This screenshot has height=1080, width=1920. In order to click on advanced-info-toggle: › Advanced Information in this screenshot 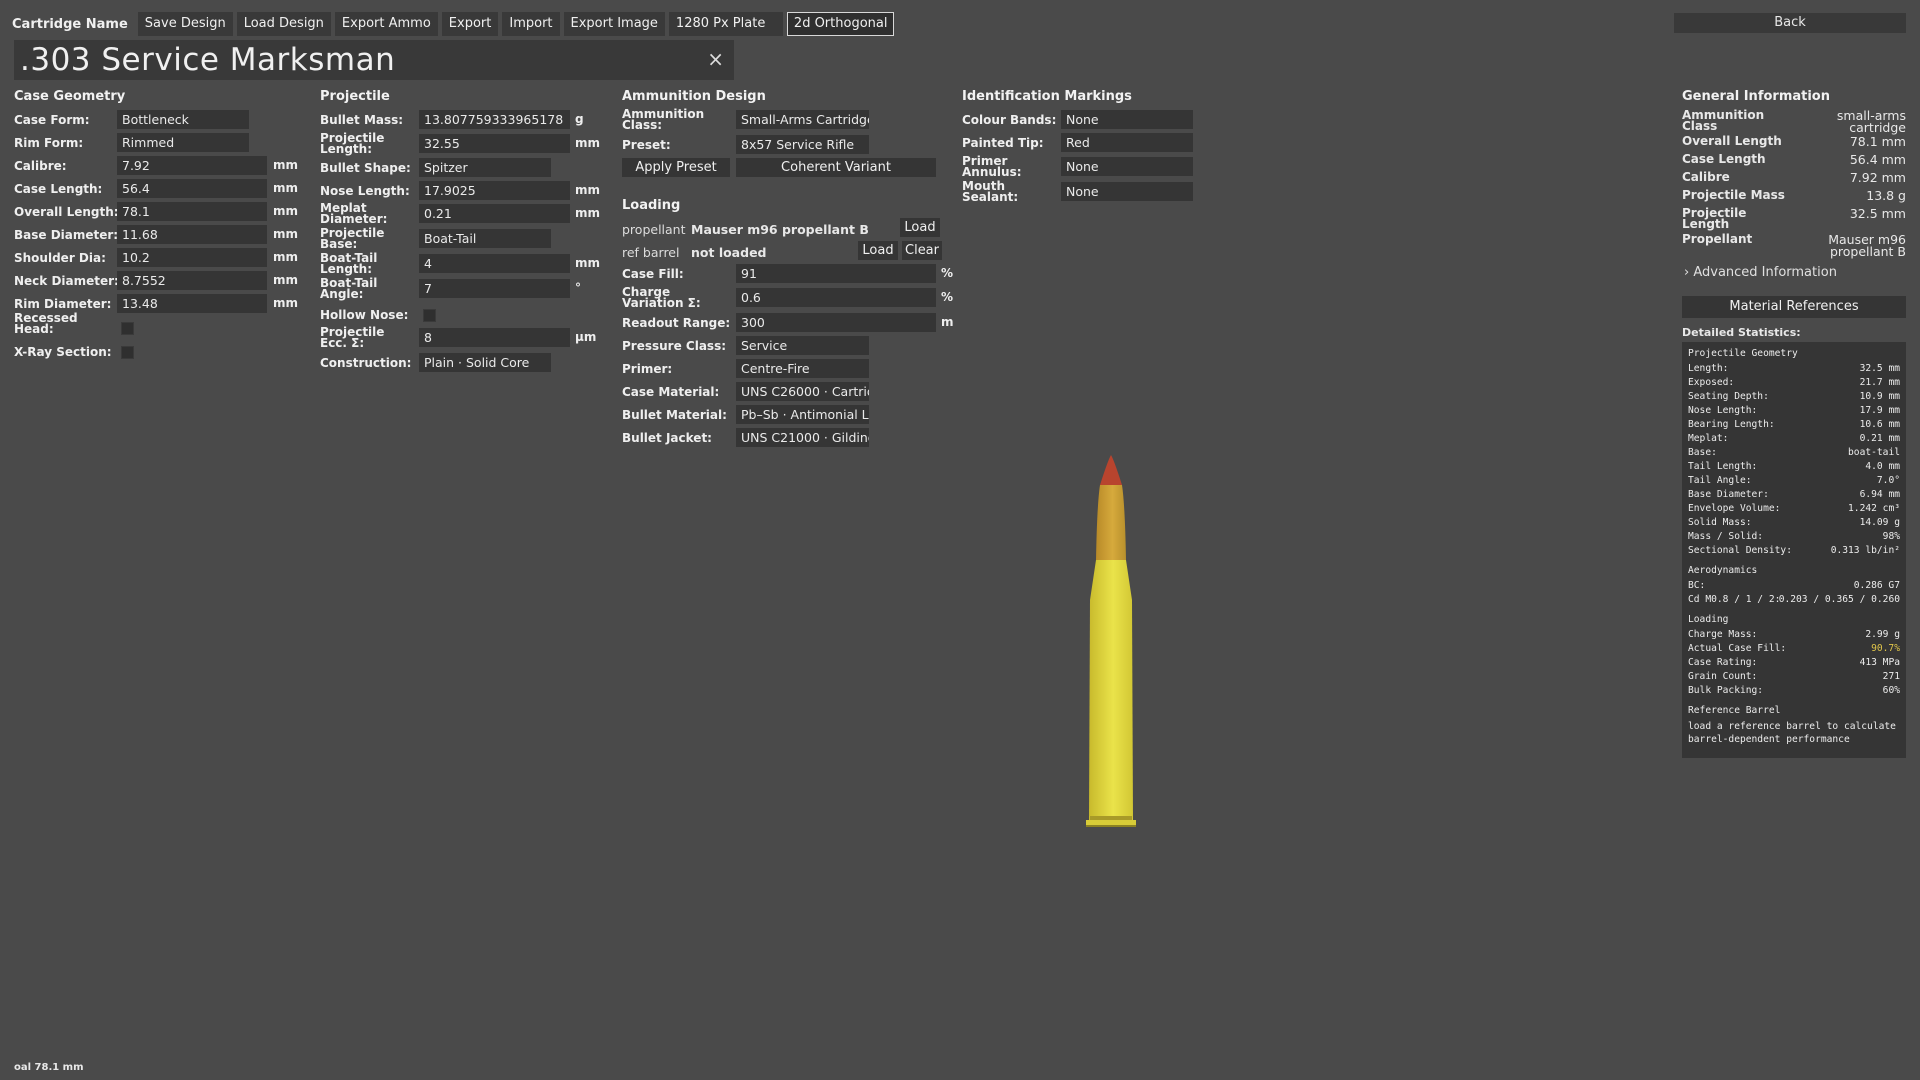, I will do `click(1760, 272)`.